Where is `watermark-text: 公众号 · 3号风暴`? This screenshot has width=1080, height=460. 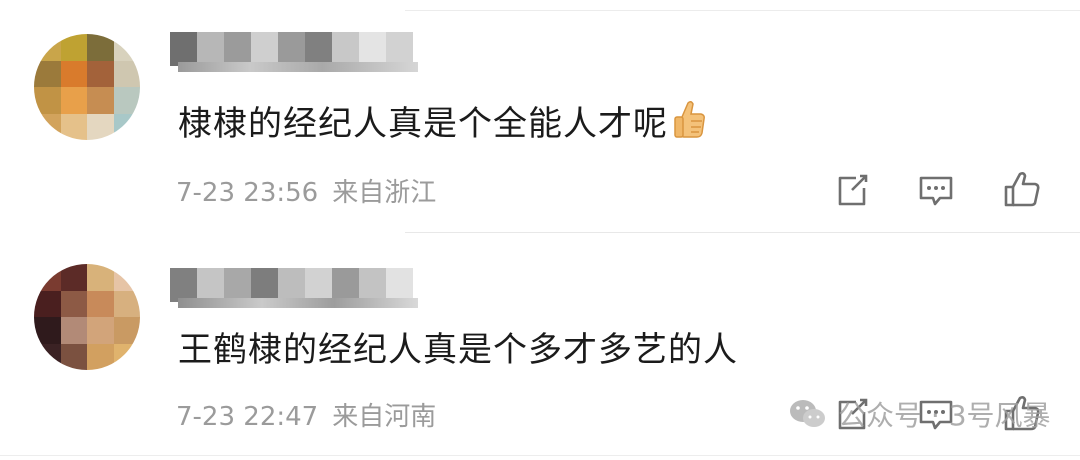
watermark-text: 公众号 · 3号风暴 is located at coordinates (944, 415).